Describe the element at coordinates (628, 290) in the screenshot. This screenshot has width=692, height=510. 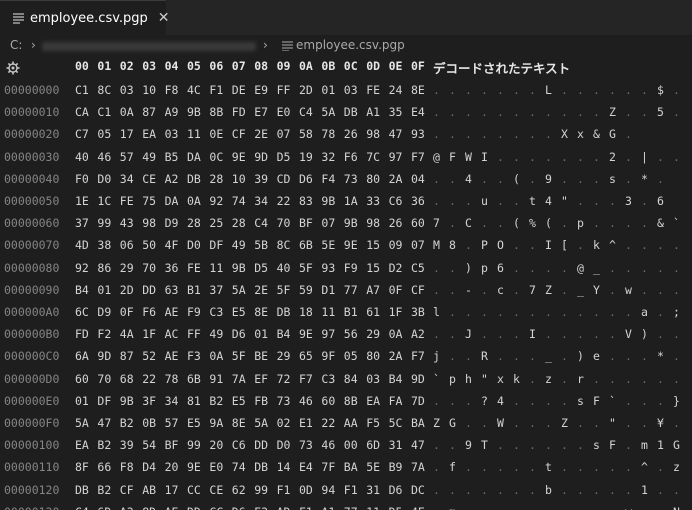
I see `decoded-char: w` at that location.